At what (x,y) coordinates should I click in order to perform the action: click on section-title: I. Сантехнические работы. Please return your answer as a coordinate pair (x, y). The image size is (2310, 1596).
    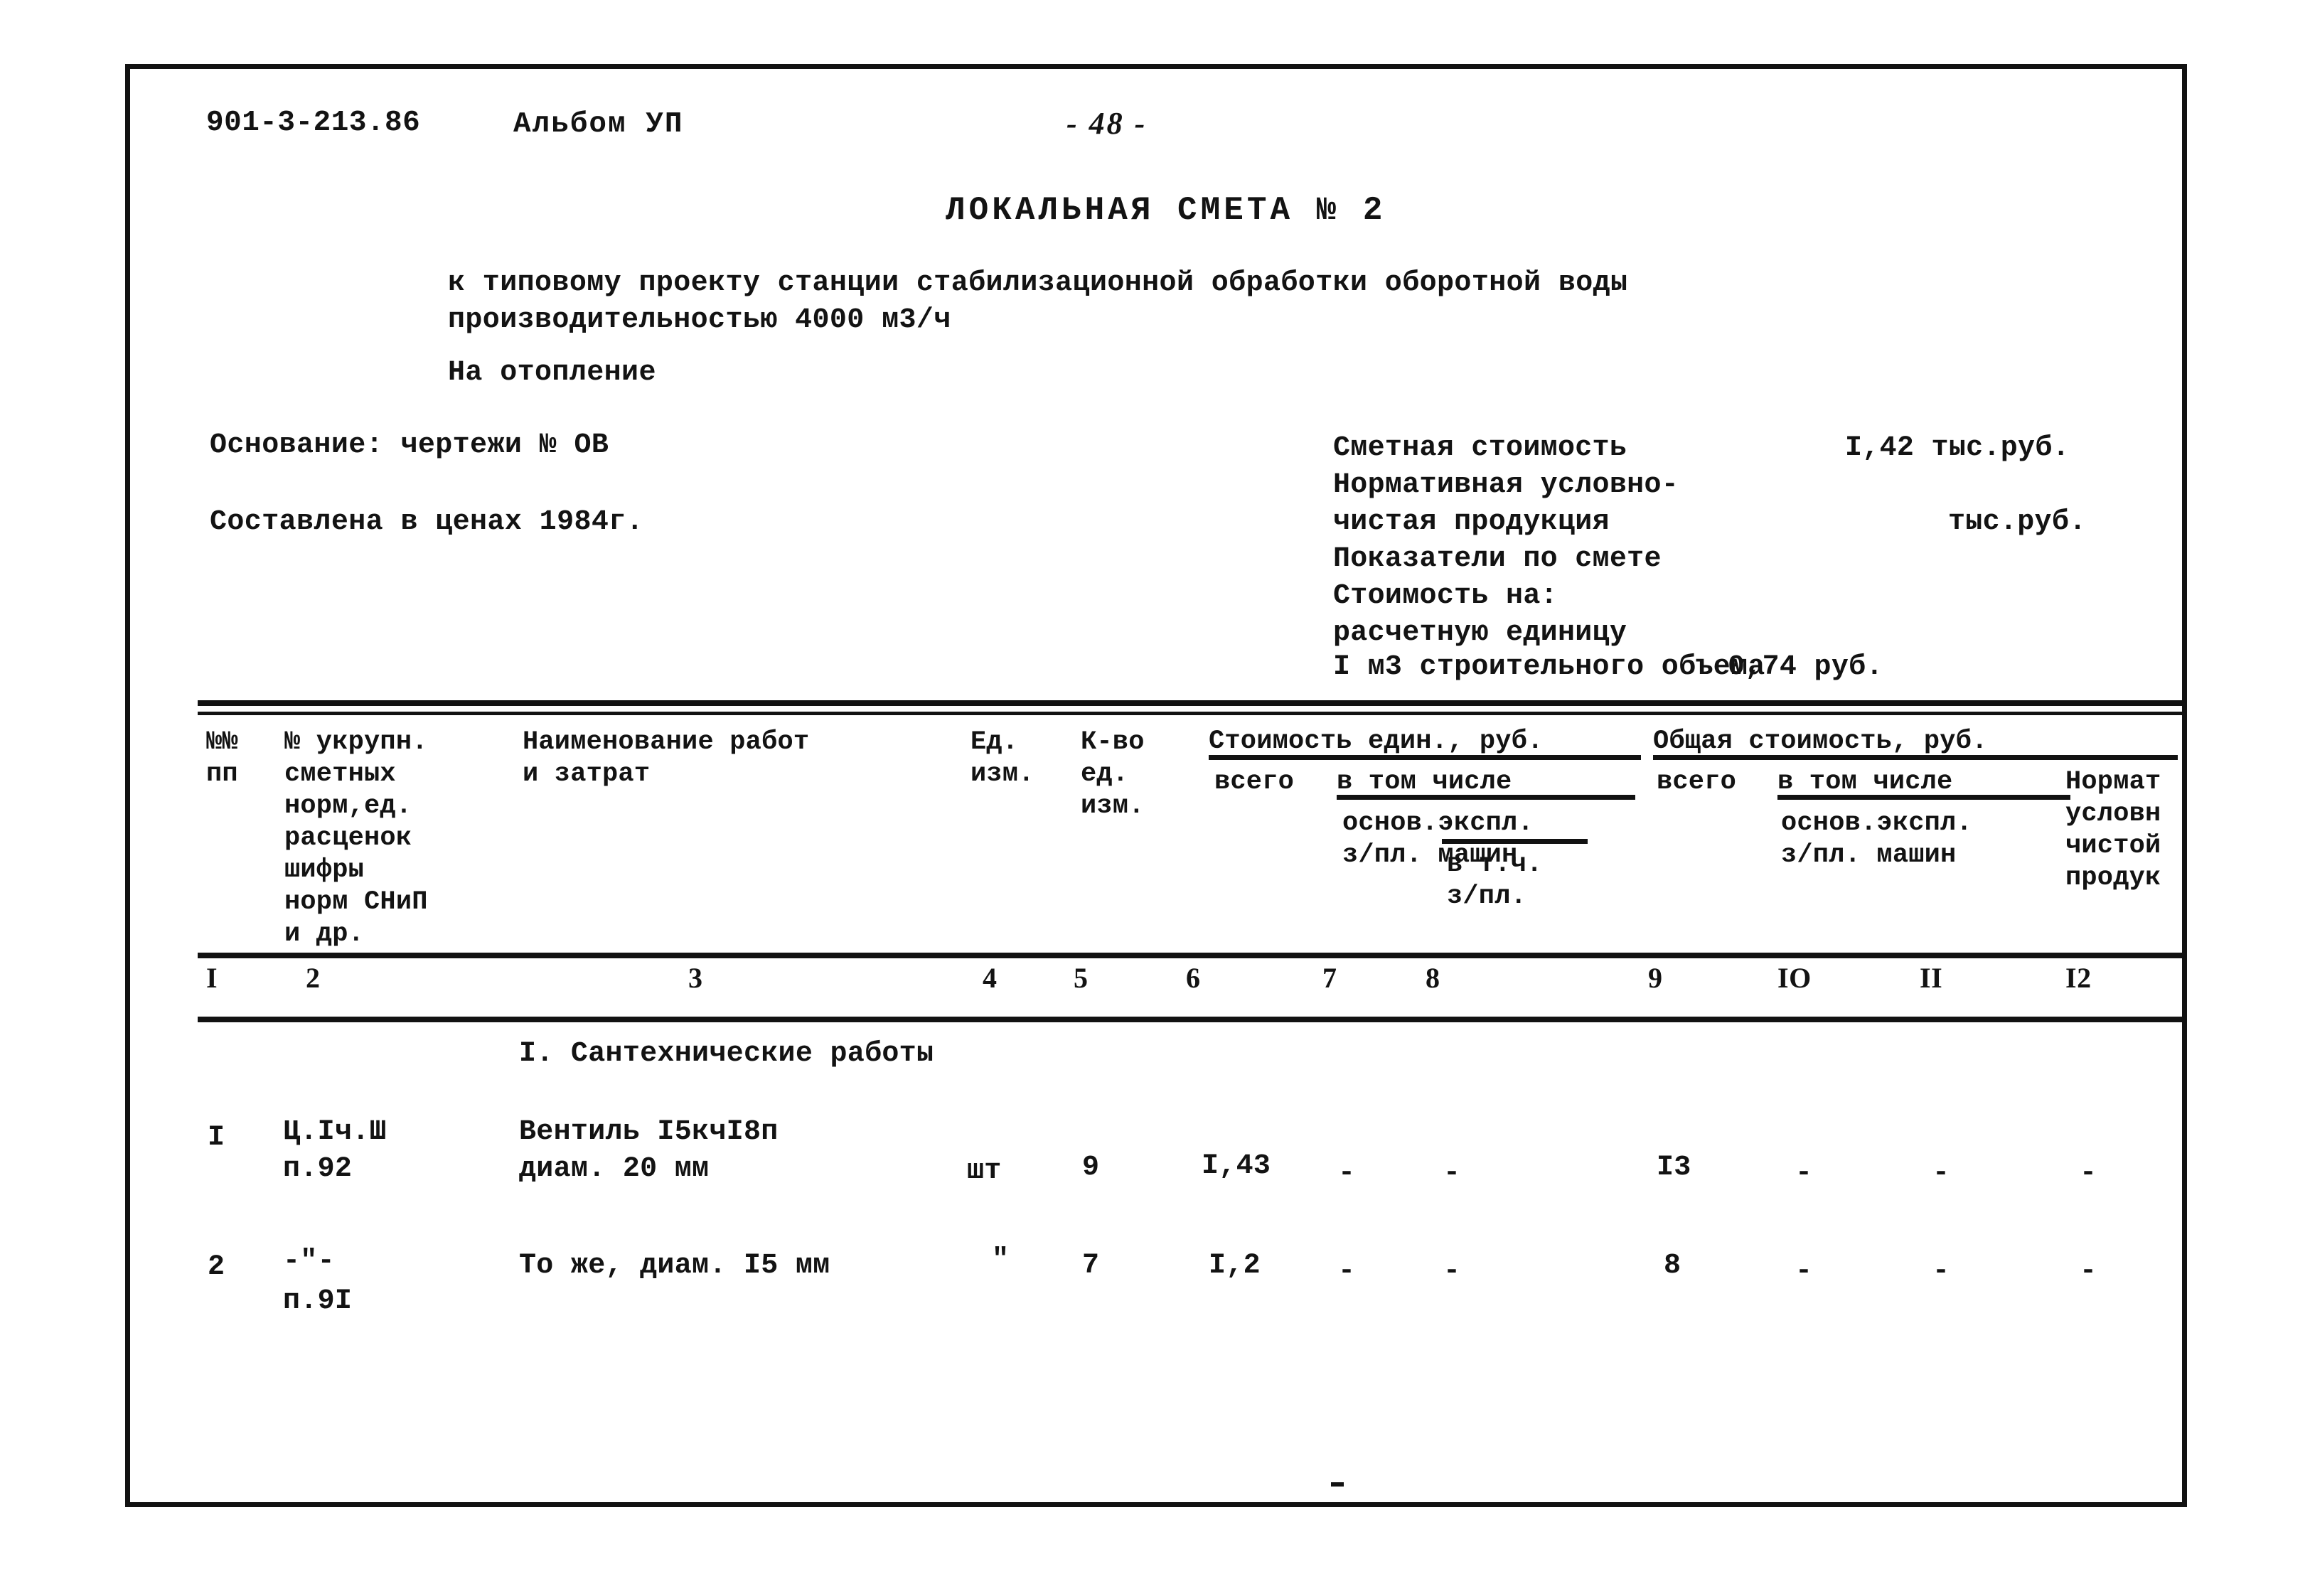
    Looking at the image, I should click on (726, 1054).